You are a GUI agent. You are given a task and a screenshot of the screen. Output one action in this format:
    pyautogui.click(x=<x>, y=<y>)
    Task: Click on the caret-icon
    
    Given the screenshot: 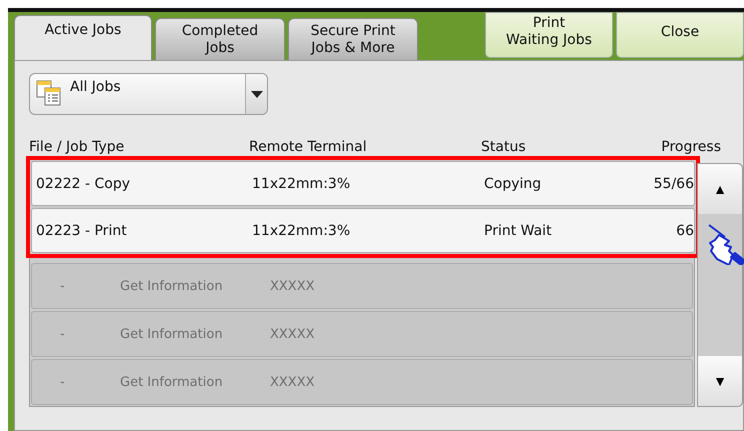 What is the action you would take?
    pyautogui.click(x=256, y=94)
    